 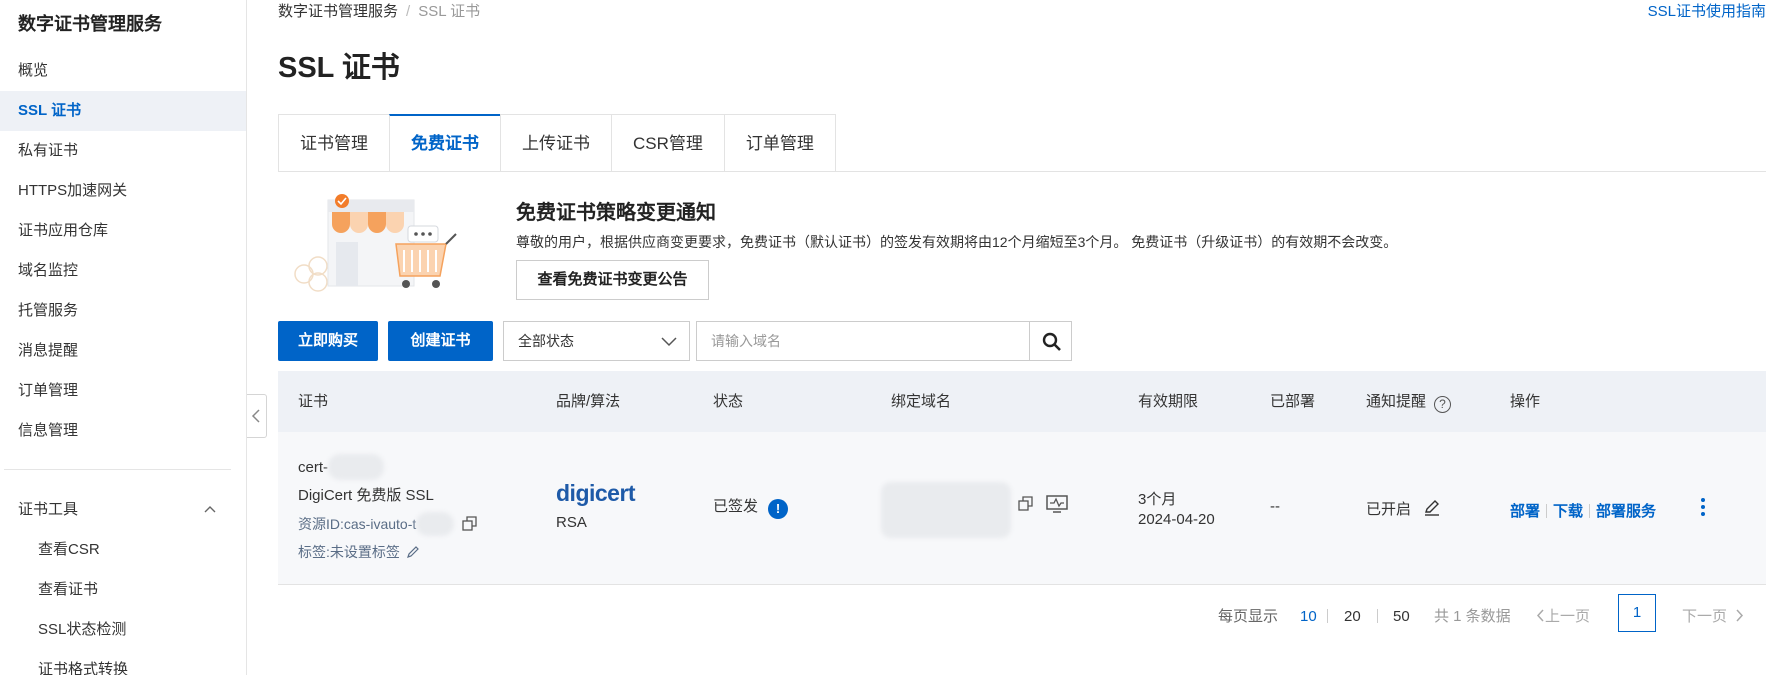 I want to click on sidebar-item-orders: 订单管理, so click(x=123, y=391).